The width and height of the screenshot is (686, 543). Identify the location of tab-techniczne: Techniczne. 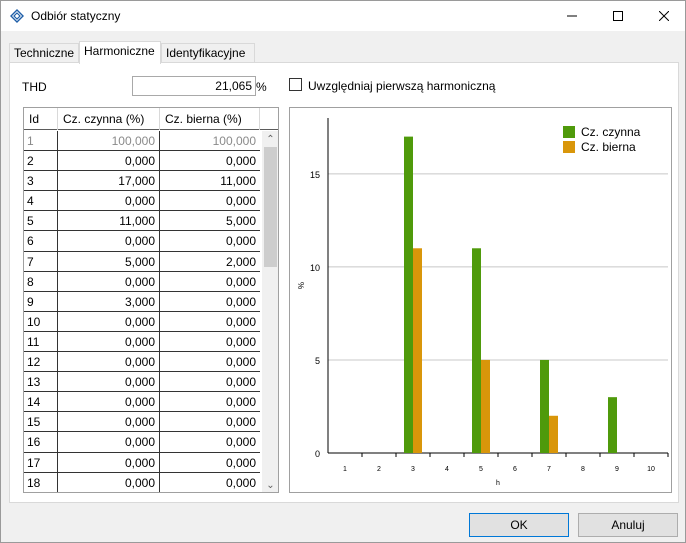
(44, 53).